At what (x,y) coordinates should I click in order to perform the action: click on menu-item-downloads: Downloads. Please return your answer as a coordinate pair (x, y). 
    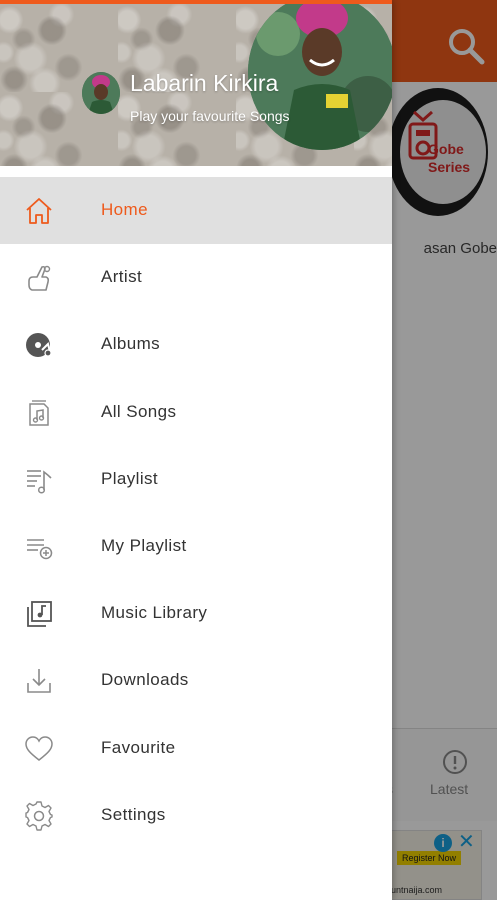
    Looking at the image, I should click on (196, 680).